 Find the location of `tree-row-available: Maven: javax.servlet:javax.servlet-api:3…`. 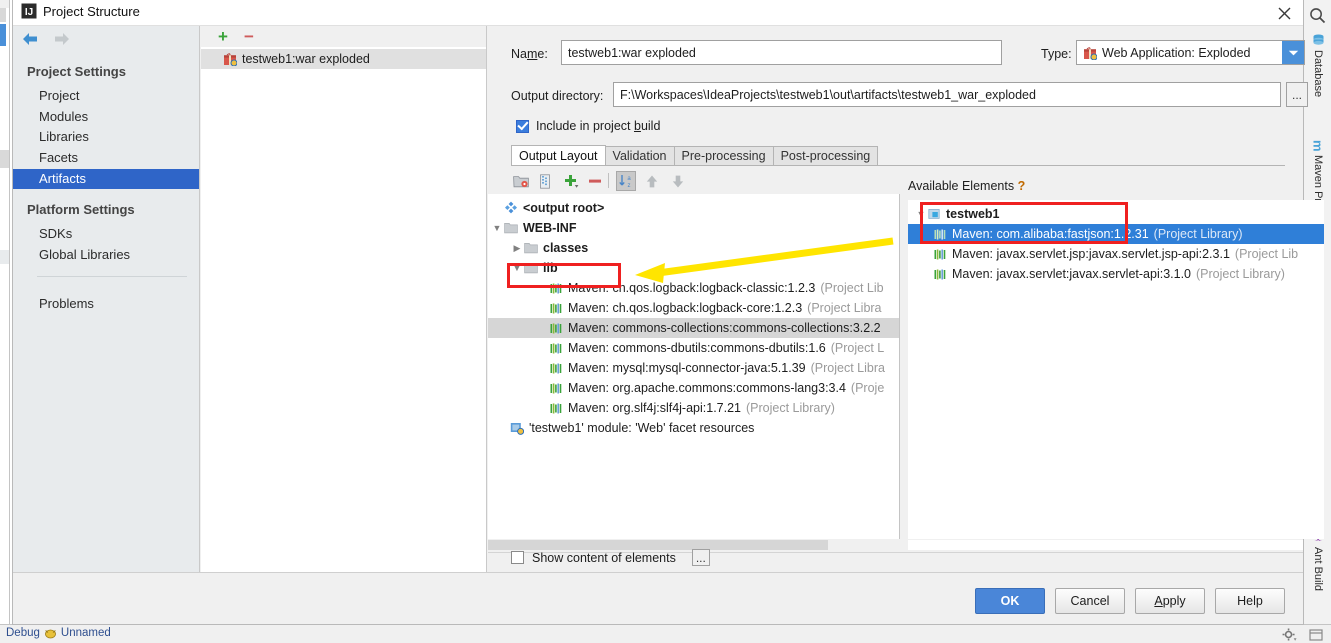

tree-row-available: Maven: javax.servlet:javax.servlet-api:3… is located at coordinates (1116, 274).